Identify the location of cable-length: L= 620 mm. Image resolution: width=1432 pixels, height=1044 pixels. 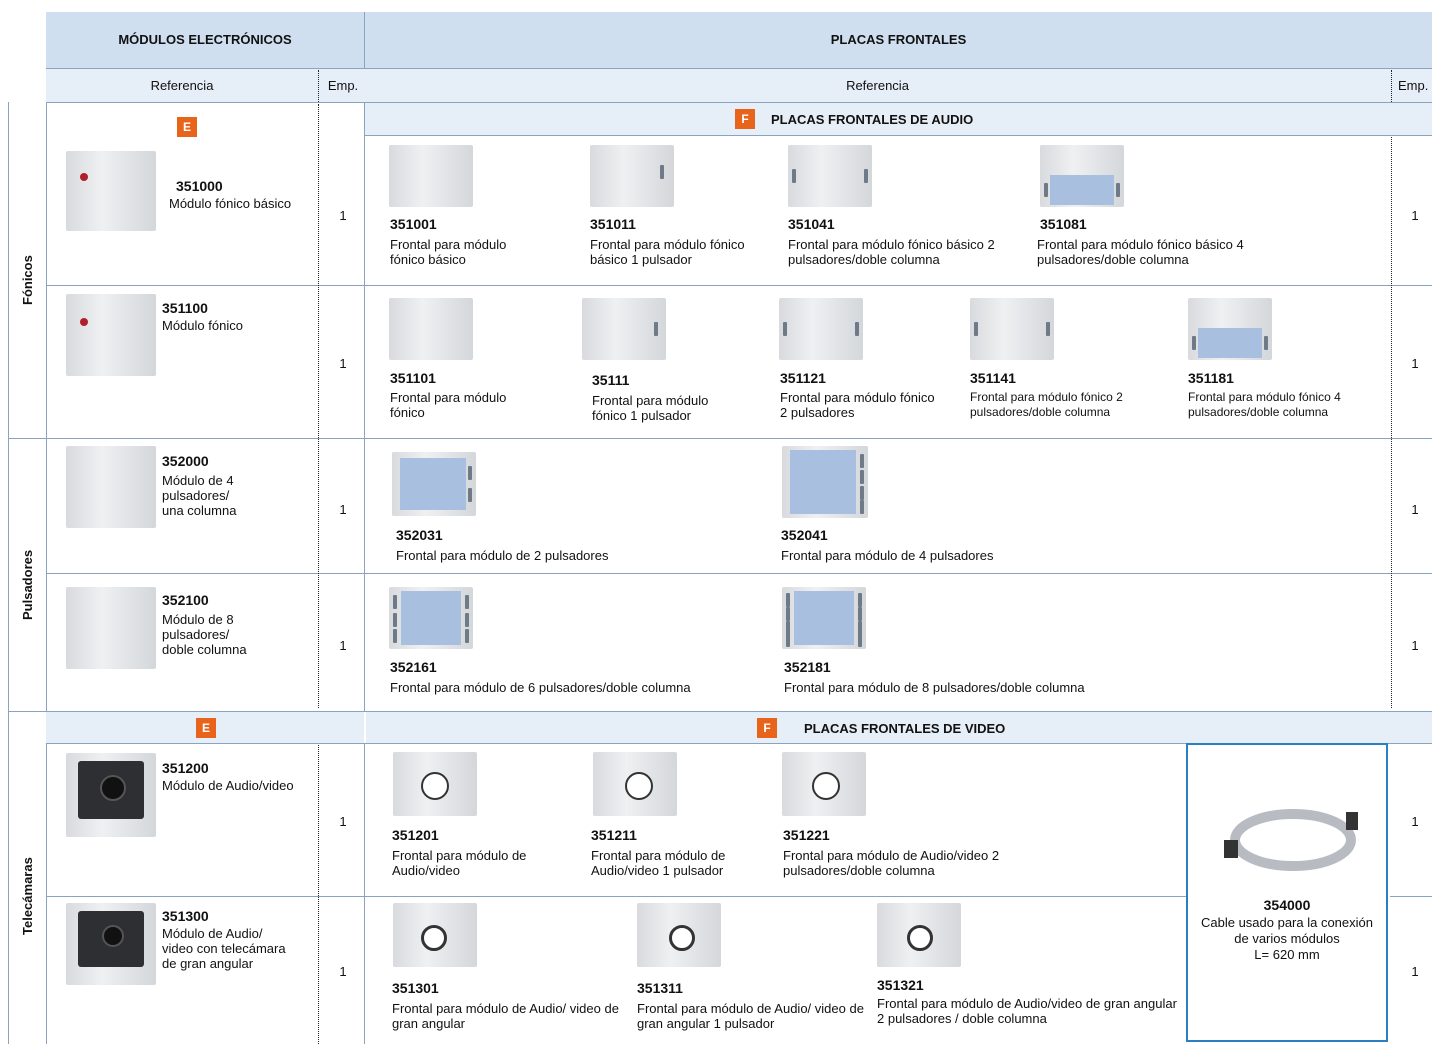
(1287, 954).